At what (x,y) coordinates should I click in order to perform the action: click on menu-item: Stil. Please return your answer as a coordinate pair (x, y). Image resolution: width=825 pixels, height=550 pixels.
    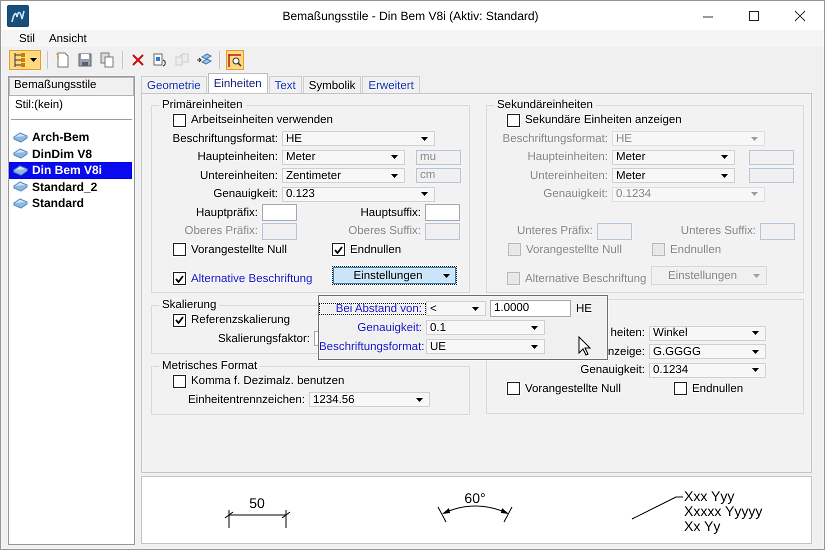
    Looking at the image, I should click on (27, 38).